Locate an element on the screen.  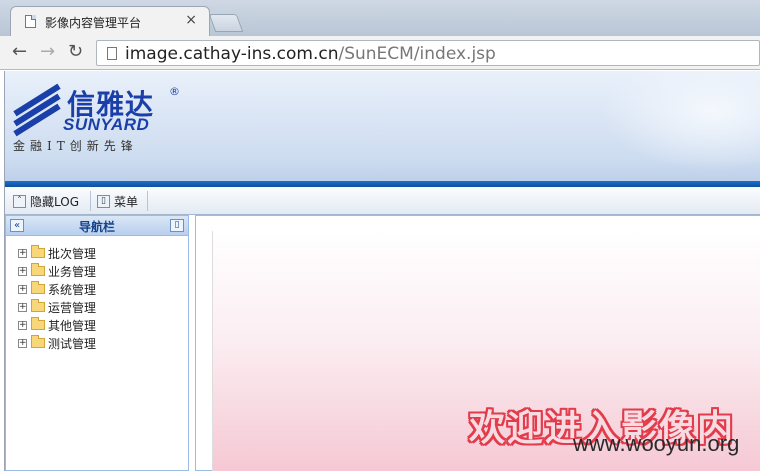
reload-icon: ↻ is located at coordinates (75, 52).